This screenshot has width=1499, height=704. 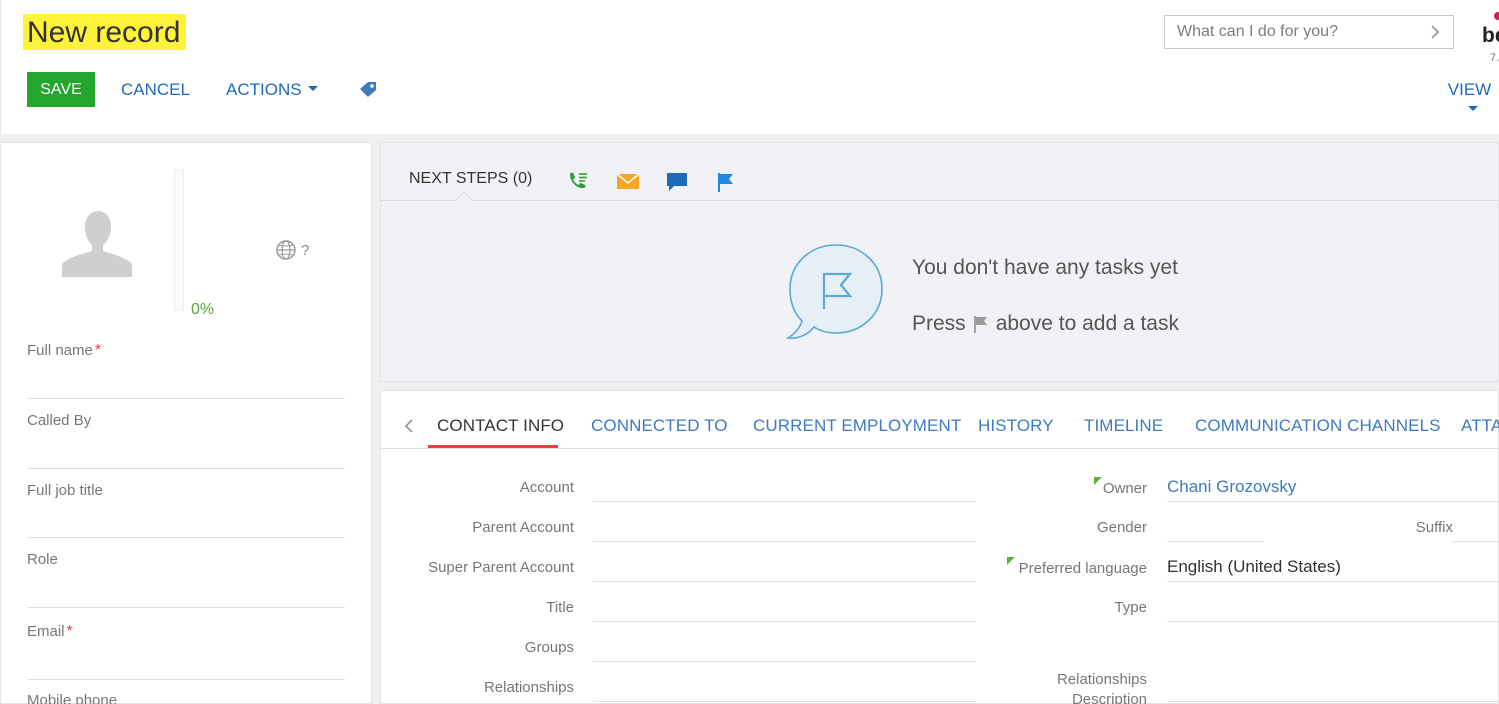 I want to click on account-label: Account, so click(x=546, y=487).